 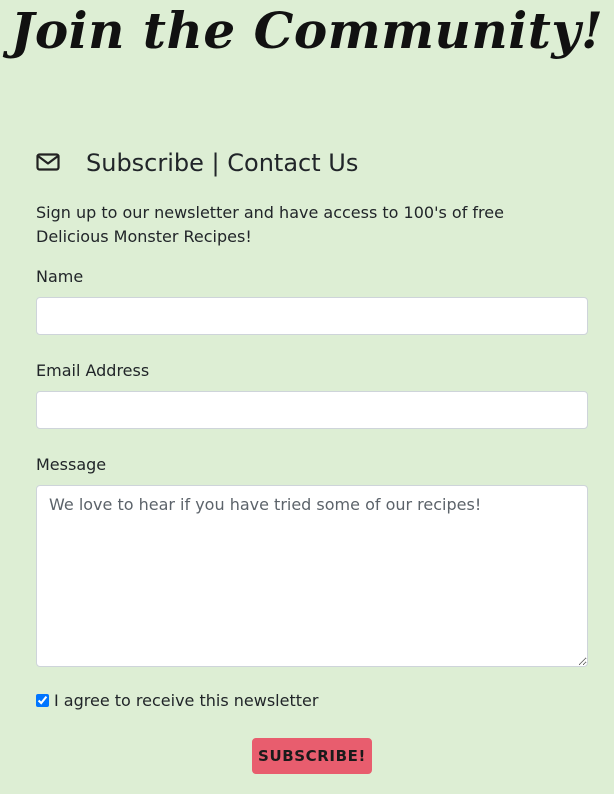 I want to click on page-title: Join the Community!, so click(x=307, y=30).